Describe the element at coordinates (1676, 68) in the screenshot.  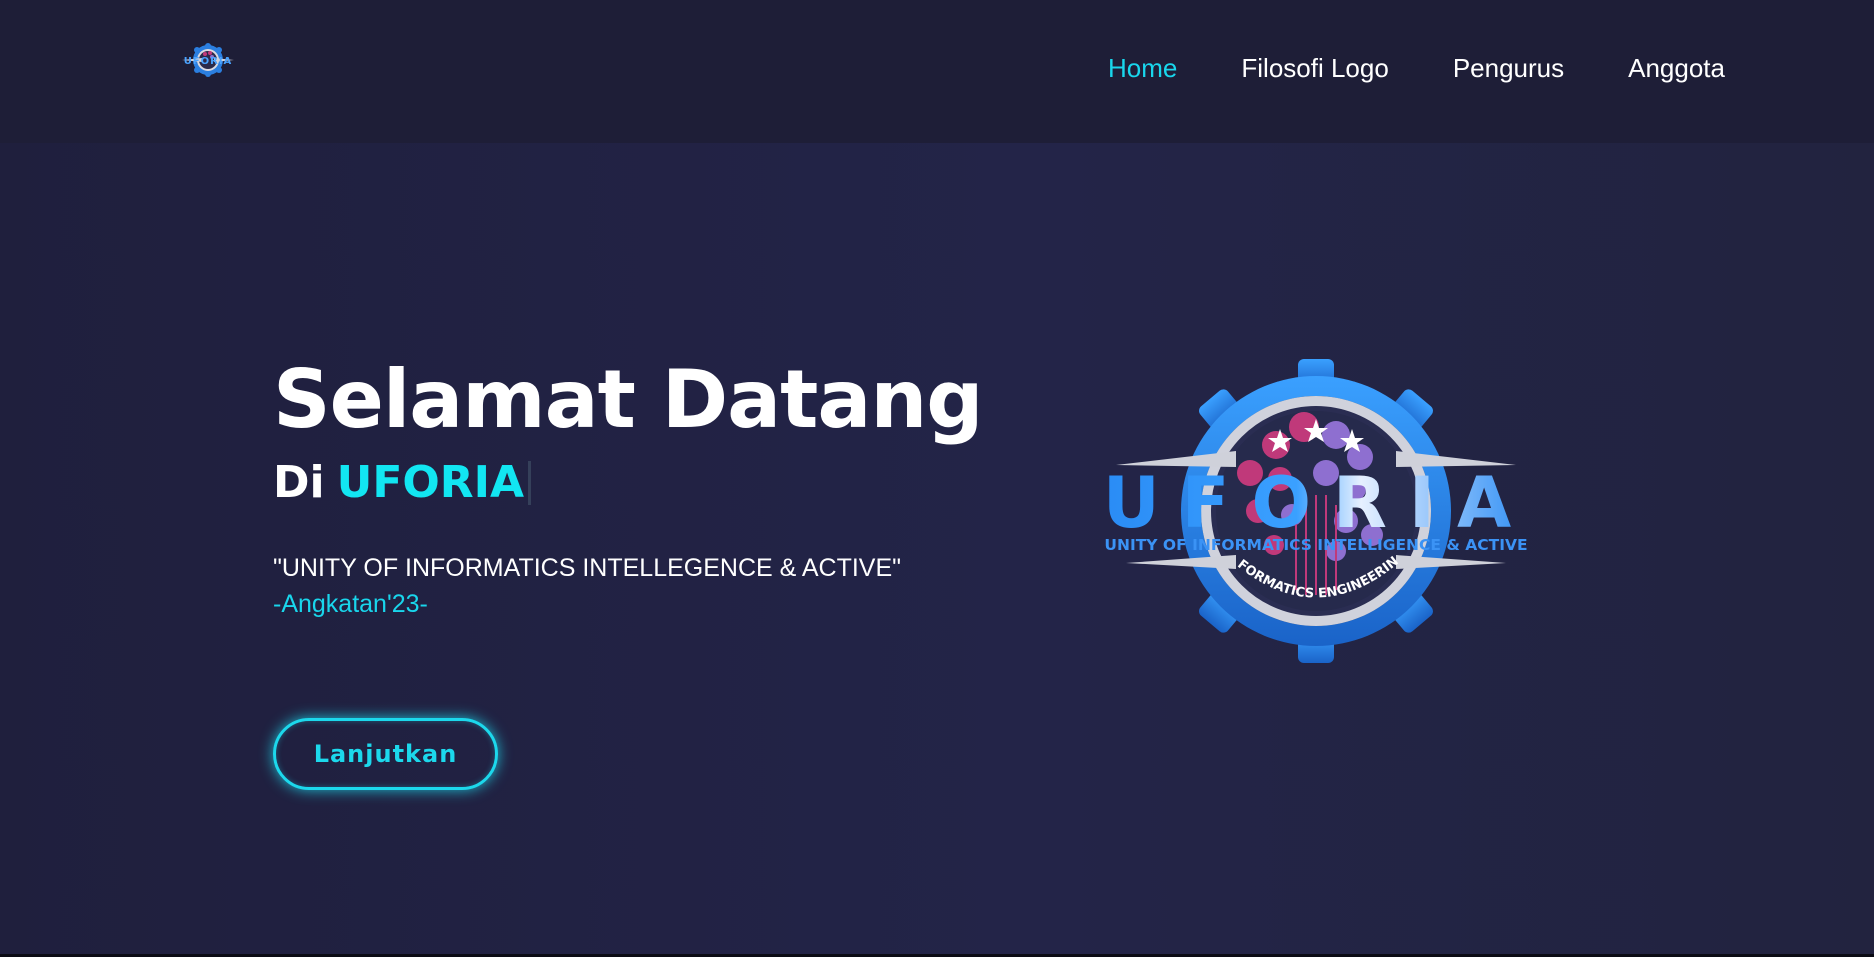
I see `nav-anggota: Anggota` at that location.